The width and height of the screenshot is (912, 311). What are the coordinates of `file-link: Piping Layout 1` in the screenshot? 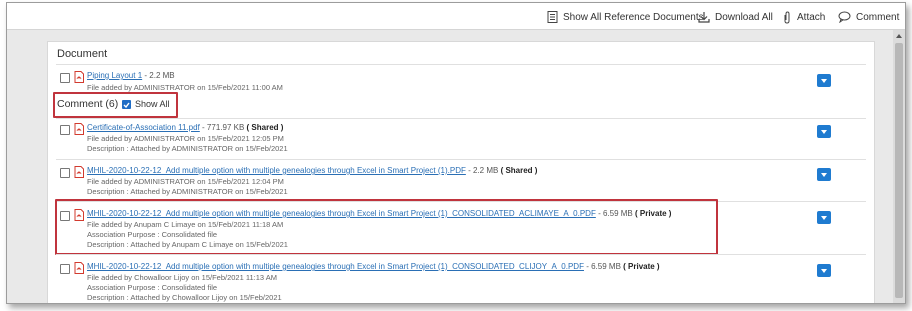 It's located at (114, 75).